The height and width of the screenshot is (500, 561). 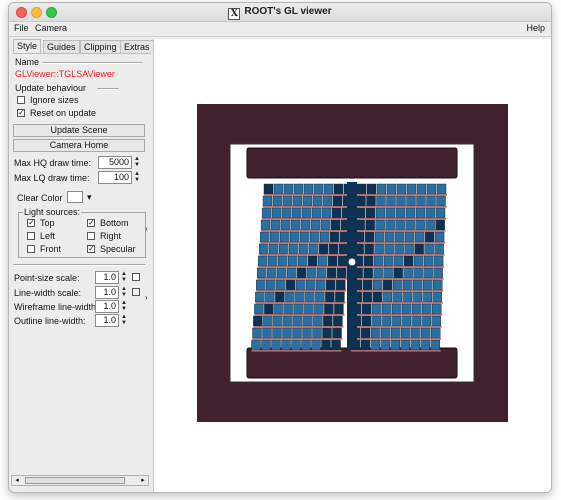 I want to click on point-size-input: 1.0, so click(x=107, y=277).